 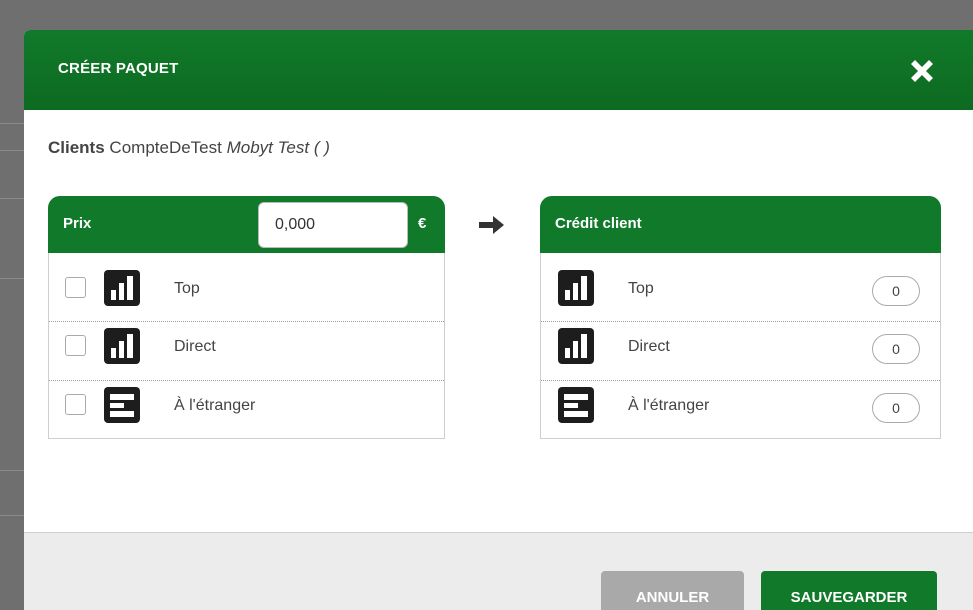 I want to click on save-button: SAUVEGARDER, so click(x=849, y=590).